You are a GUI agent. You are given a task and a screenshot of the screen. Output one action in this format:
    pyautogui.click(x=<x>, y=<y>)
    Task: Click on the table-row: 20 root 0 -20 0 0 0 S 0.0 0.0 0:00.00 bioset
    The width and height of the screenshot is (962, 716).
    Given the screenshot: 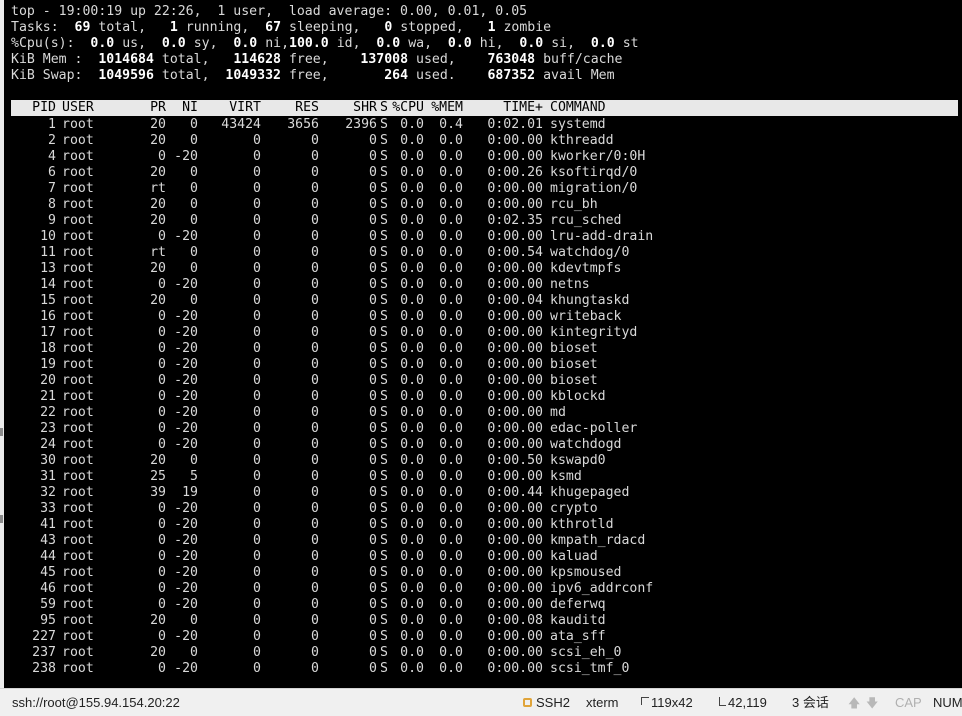 What is the action you would take?
    pyautogui.click(x=484, y=381)
    